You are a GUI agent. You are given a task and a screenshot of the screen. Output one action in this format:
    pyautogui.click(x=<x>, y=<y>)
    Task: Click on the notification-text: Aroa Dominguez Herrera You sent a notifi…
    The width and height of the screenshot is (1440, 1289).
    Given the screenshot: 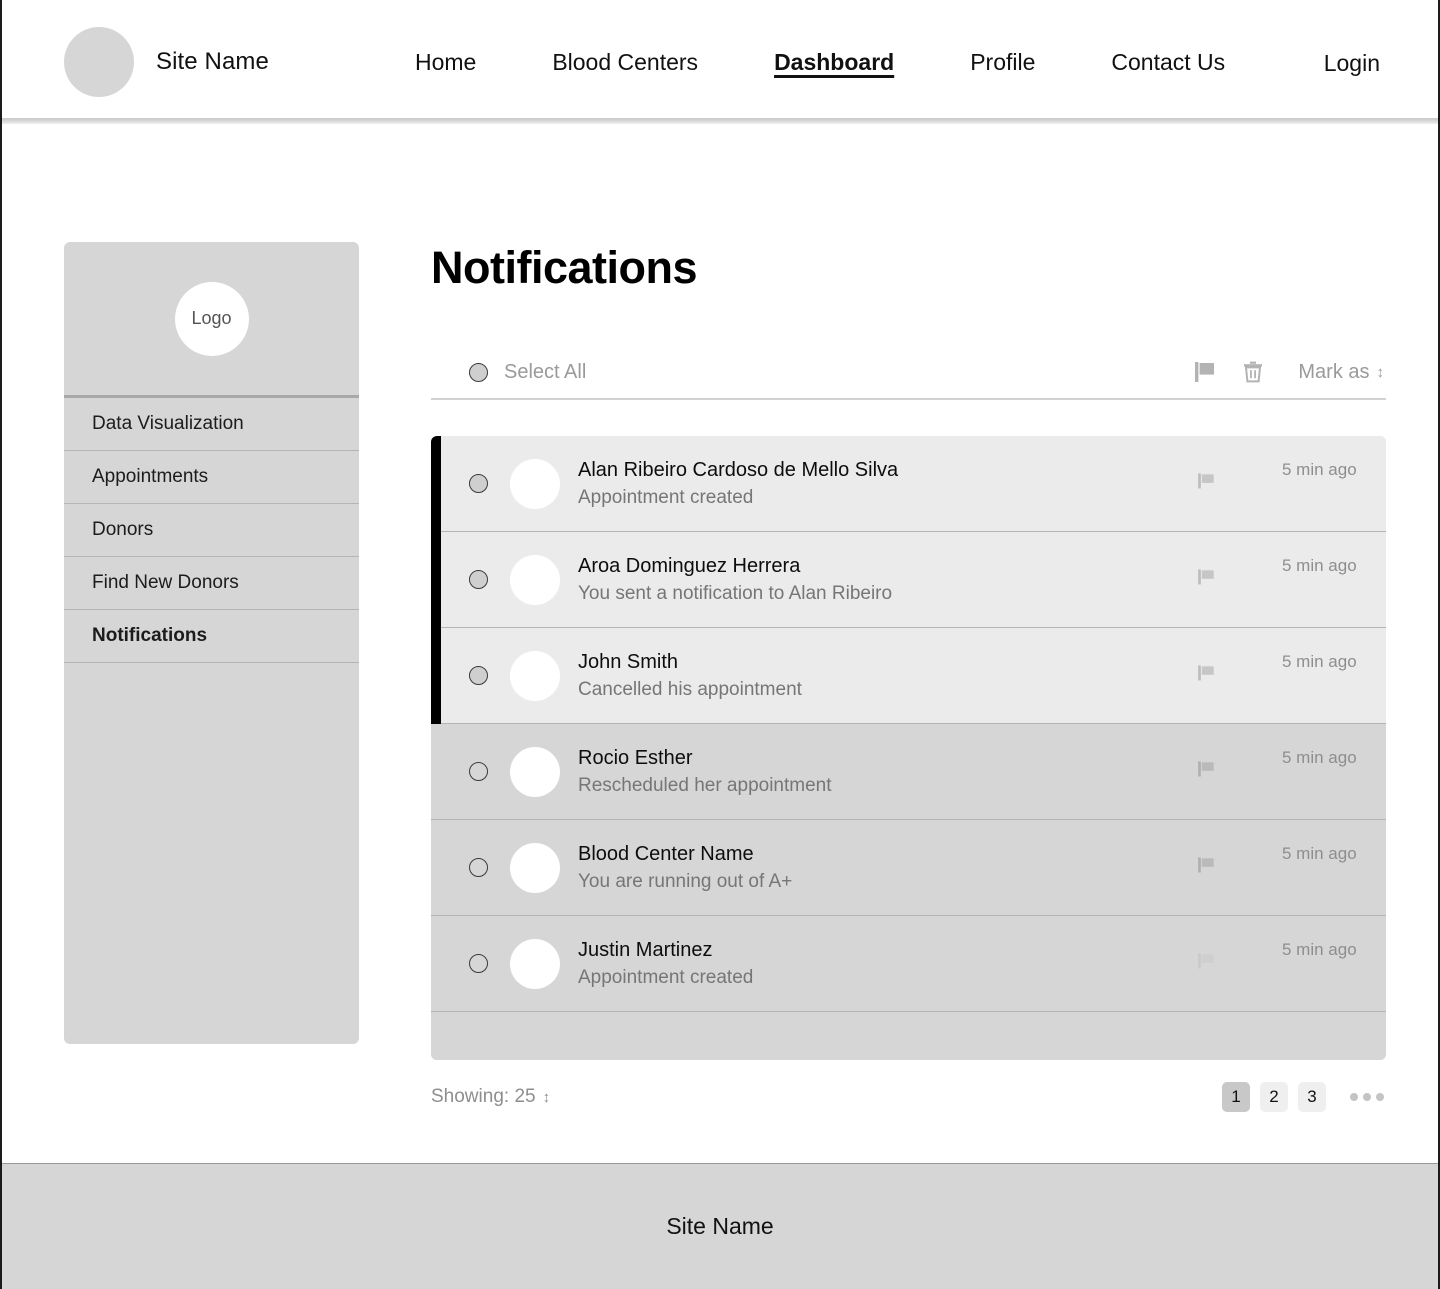 What is the action you would take?
    pyautogui.click(x=735, y=580)
    